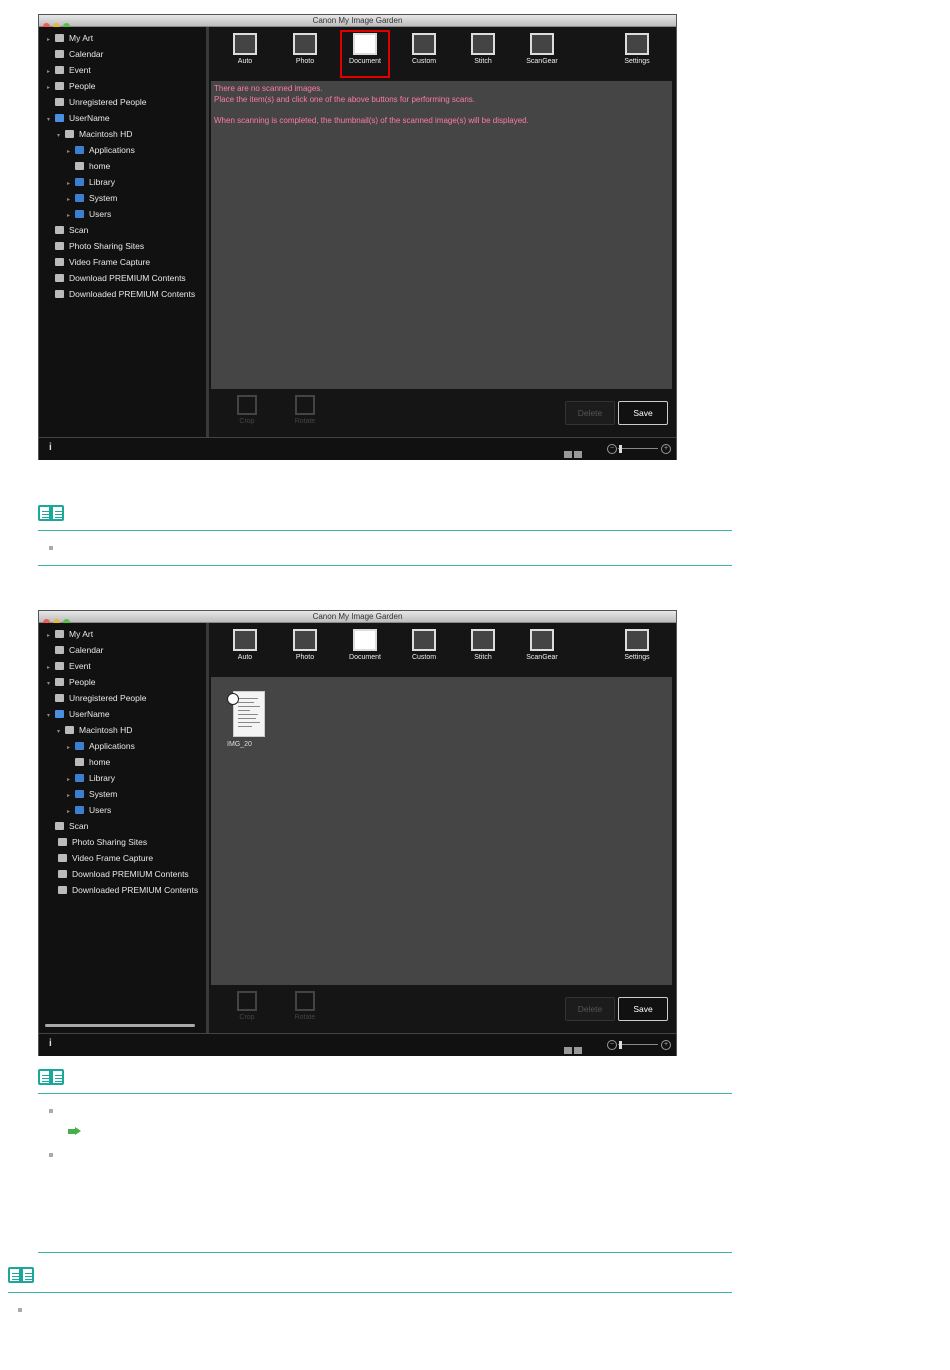 This screenshot has height=1370, width=950. I want to click on sidebar-item-label: home, so click(100, 762).